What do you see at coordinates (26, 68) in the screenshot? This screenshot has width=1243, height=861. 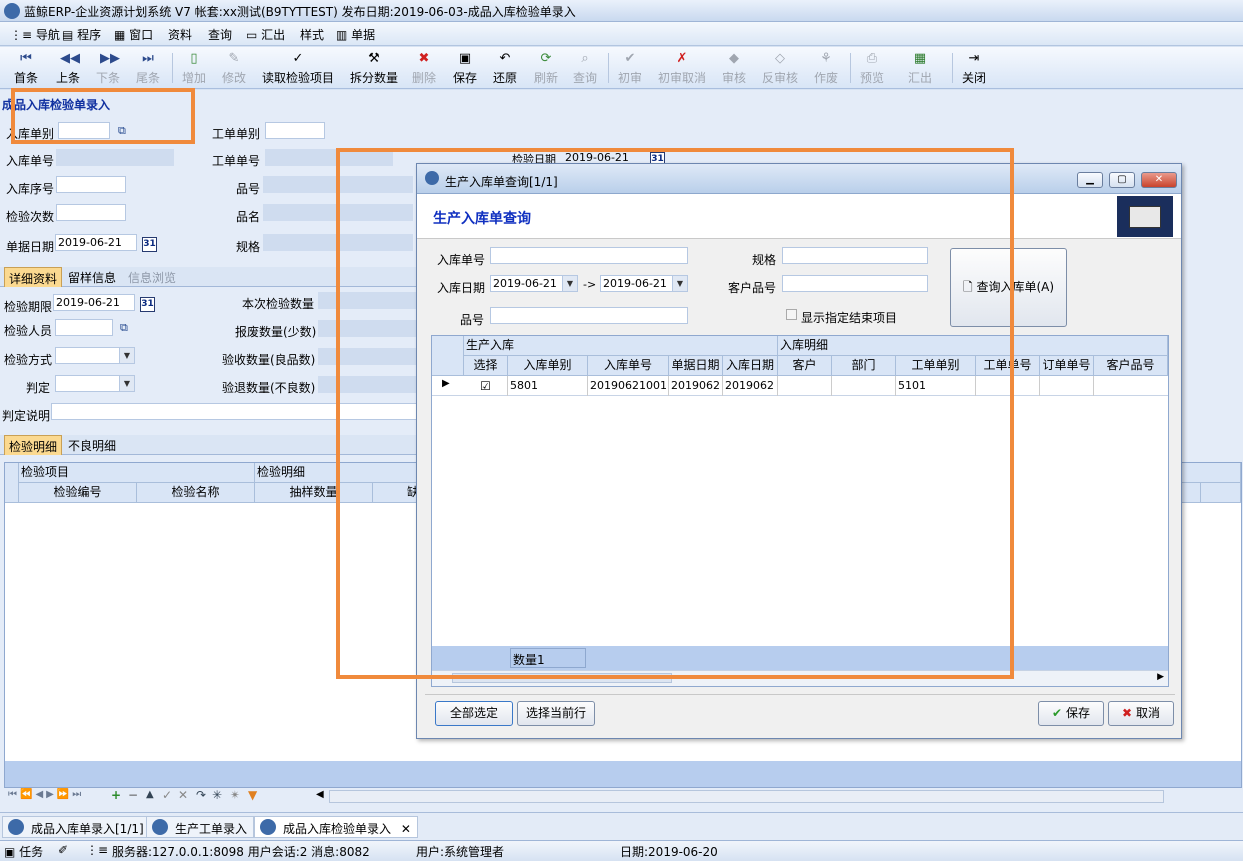 I see `first-record-button: ⏮ 首条` at bounding box center [26, 68].